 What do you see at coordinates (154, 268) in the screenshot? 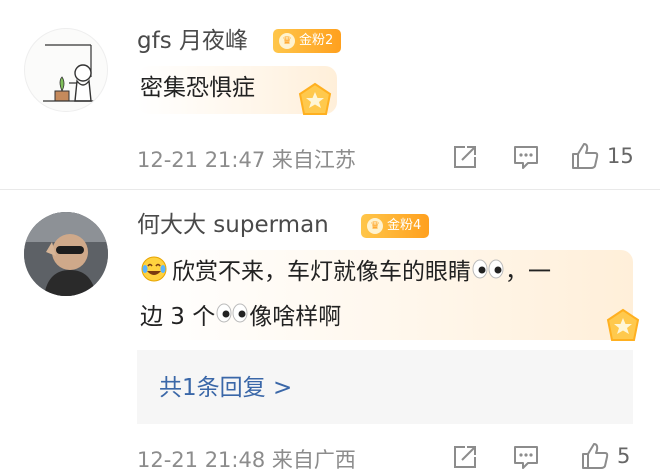
I see `laugh-cry-emoji-icon` at bounding box center [154, 268].